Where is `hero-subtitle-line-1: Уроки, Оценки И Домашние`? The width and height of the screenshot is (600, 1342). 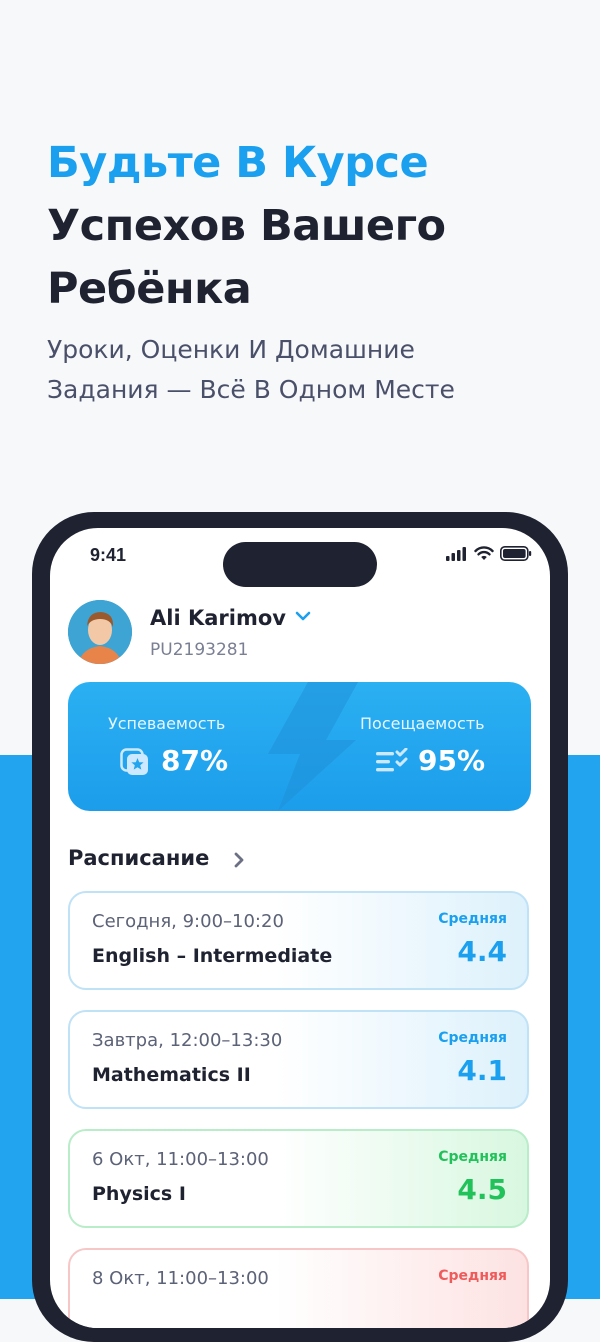 hero-subtitle-line-1: Уроки, Оценки И Домашние is located at coordinates (231, 349).